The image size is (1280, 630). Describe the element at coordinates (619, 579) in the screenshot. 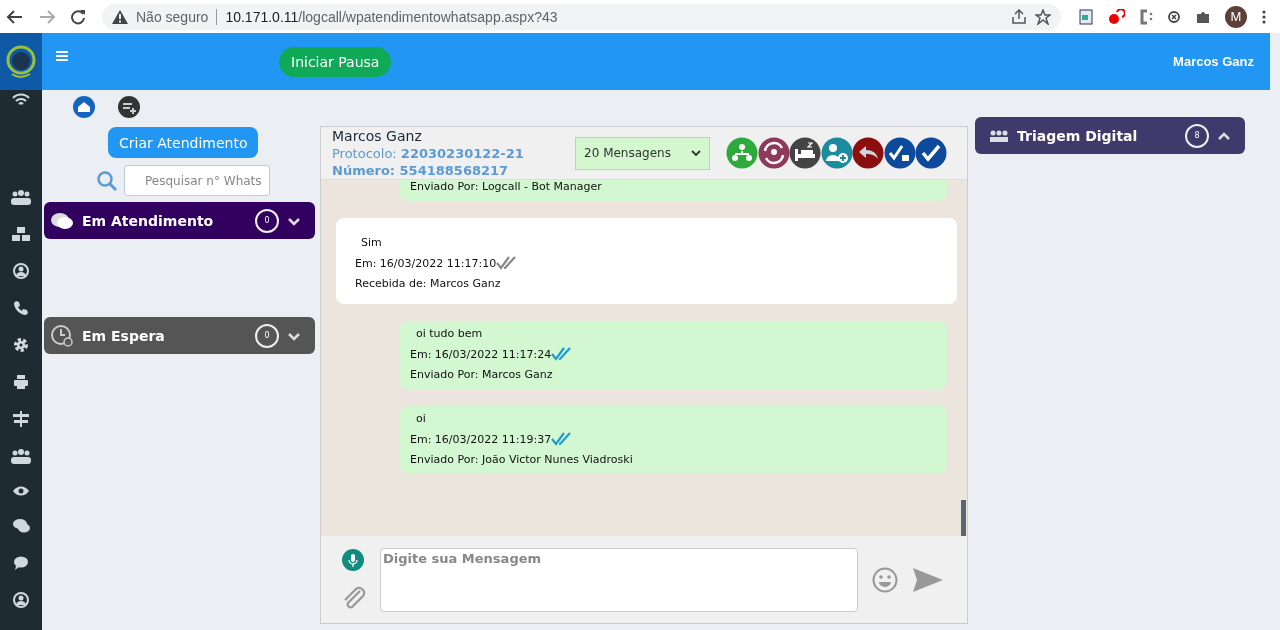

I see `message-input: Digite sua Mensagem` at that location.